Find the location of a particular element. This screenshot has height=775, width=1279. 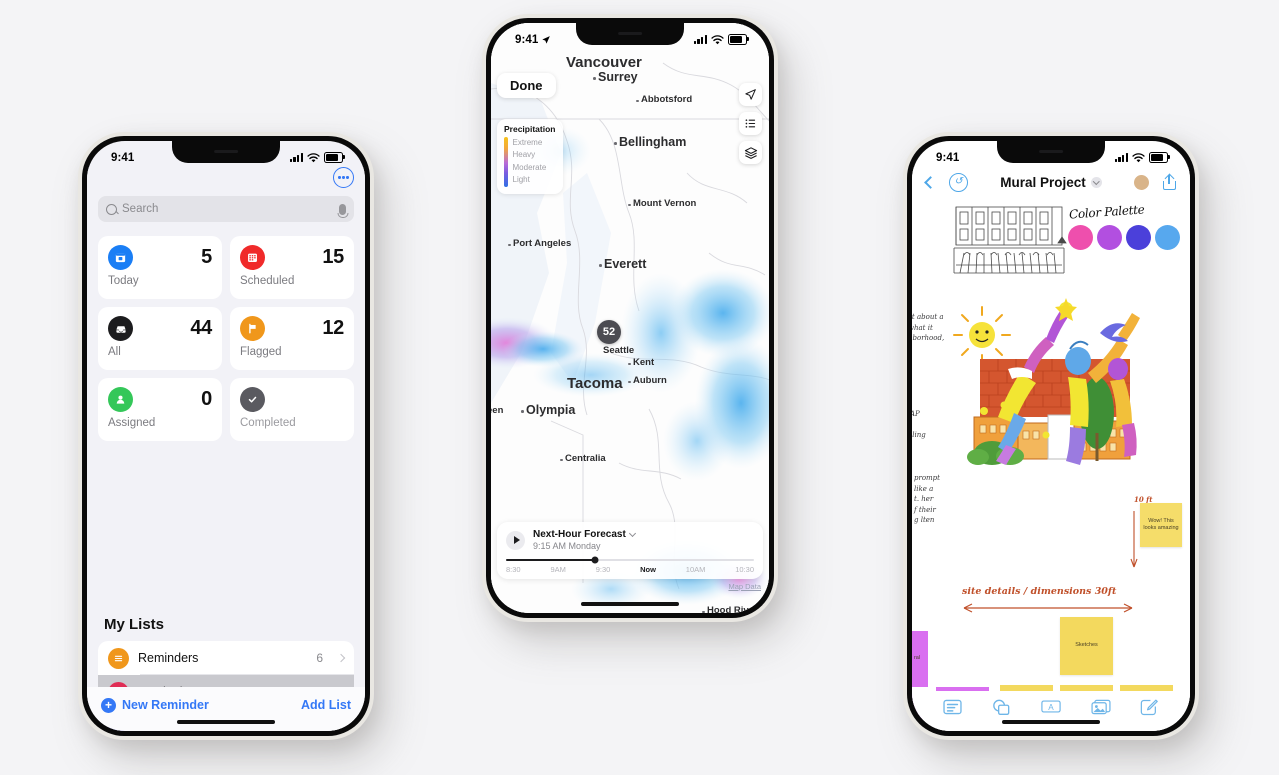

legend-level-light: Light is located at coordinates (521, 180).